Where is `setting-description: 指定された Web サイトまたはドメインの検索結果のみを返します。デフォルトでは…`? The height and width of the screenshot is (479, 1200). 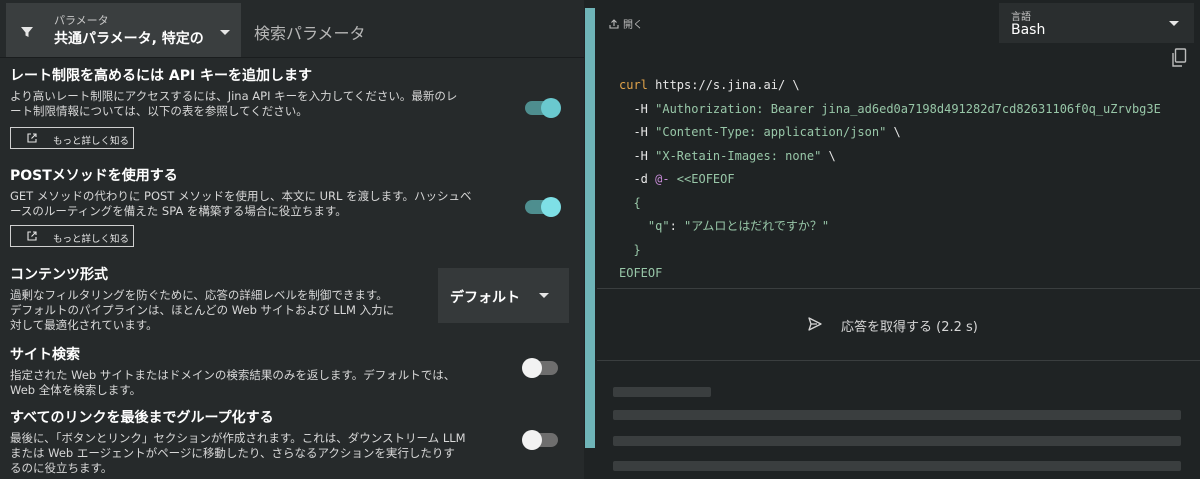
setting-description: 指定された Web サイトまたはドメインの検索結果のみを返します。デフォルトでは… is located at coordinates (232, 383).